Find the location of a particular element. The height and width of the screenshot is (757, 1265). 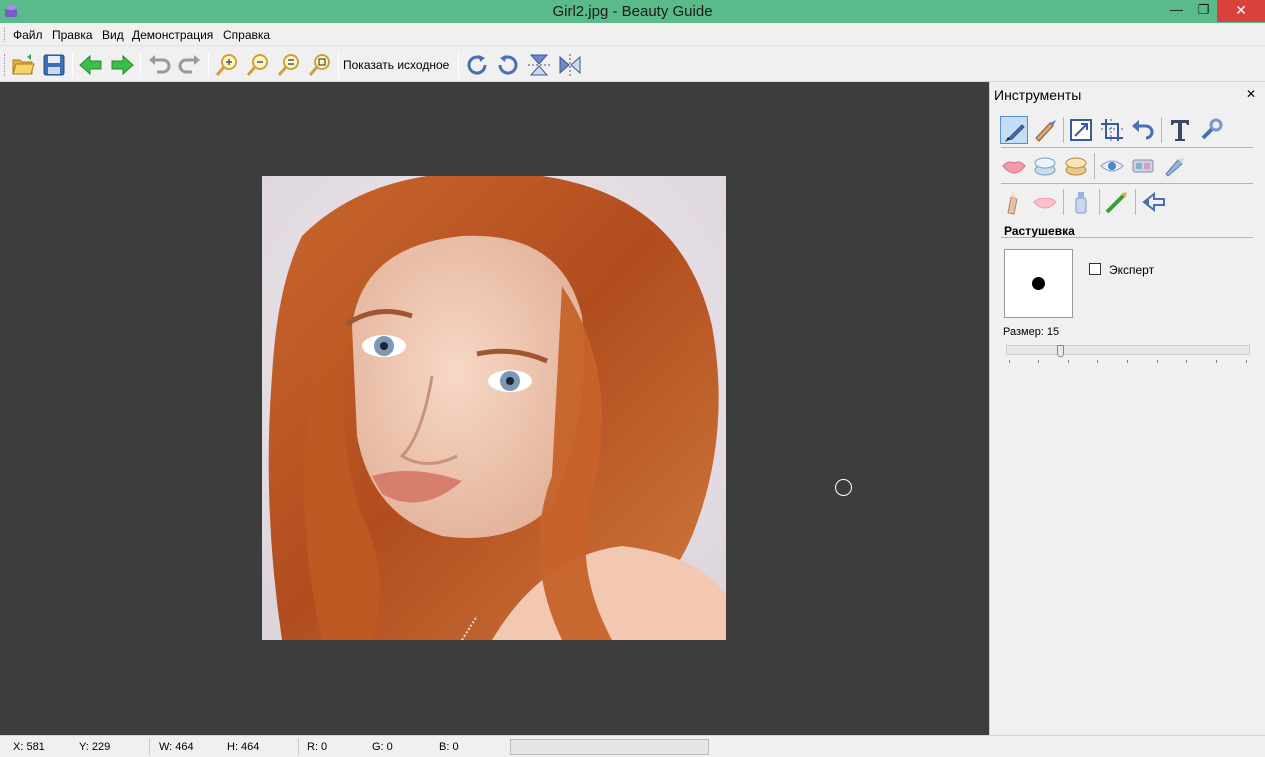

flip-horizontal-icon is located at coordinates (570, 65).